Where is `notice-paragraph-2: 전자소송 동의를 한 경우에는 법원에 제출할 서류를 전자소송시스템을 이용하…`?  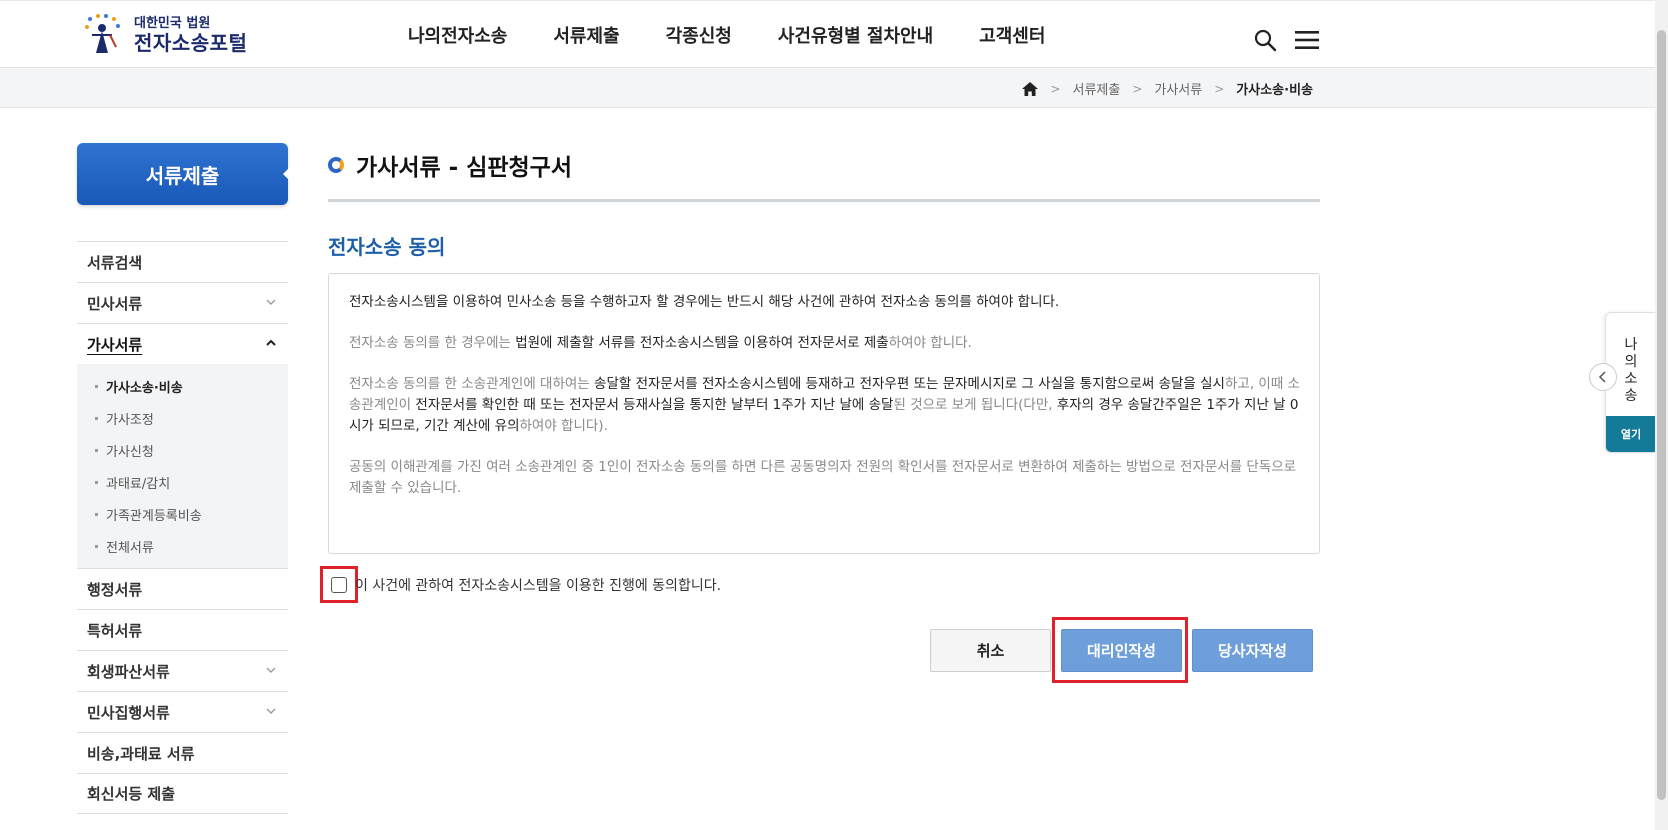
notice-paragraph-2: 전자소송 동의를 한 경우에는 법원에 제출할 서류를 전자소송시스템을 이용하… is located at coordinates (825, 343).